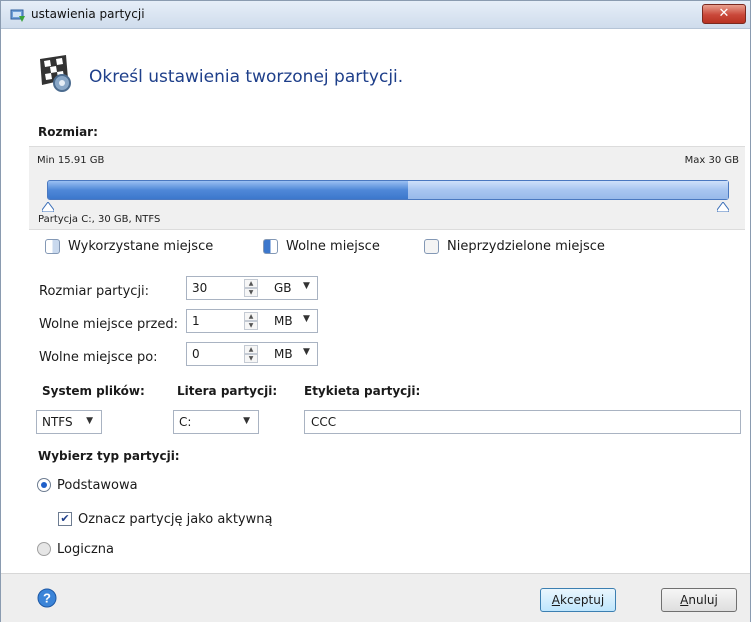 This screenshot has height=622, width=751. I want to click on partition-app-icon, so click(17, 15).